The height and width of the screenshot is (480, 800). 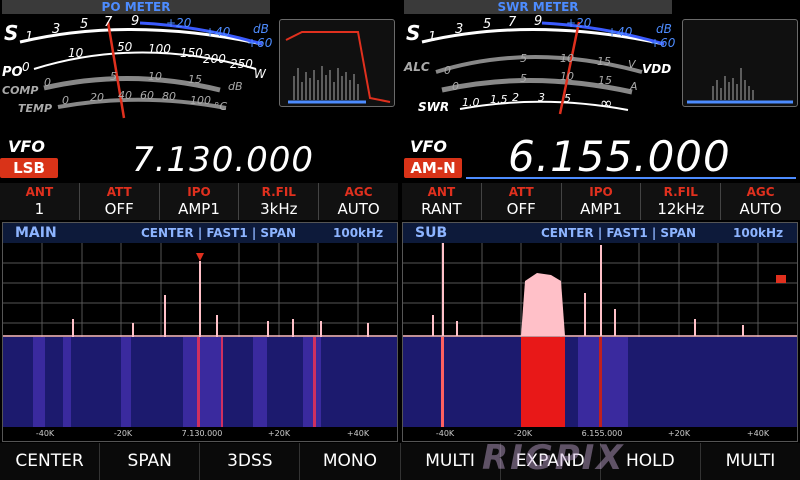 I want to click on swr-s-tick: 3, so click(x=459, y=29).